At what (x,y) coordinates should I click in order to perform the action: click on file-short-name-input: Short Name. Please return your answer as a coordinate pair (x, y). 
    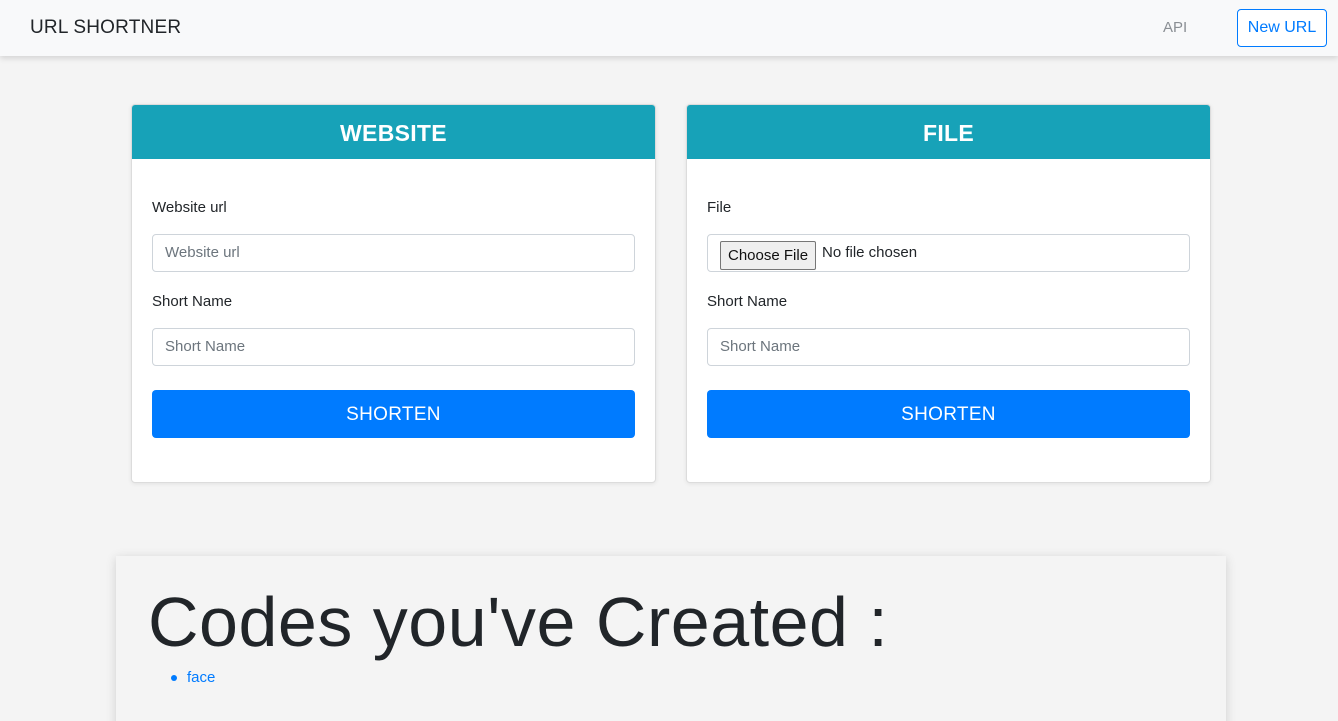
    Looking at the image, I should click on (948, 347).